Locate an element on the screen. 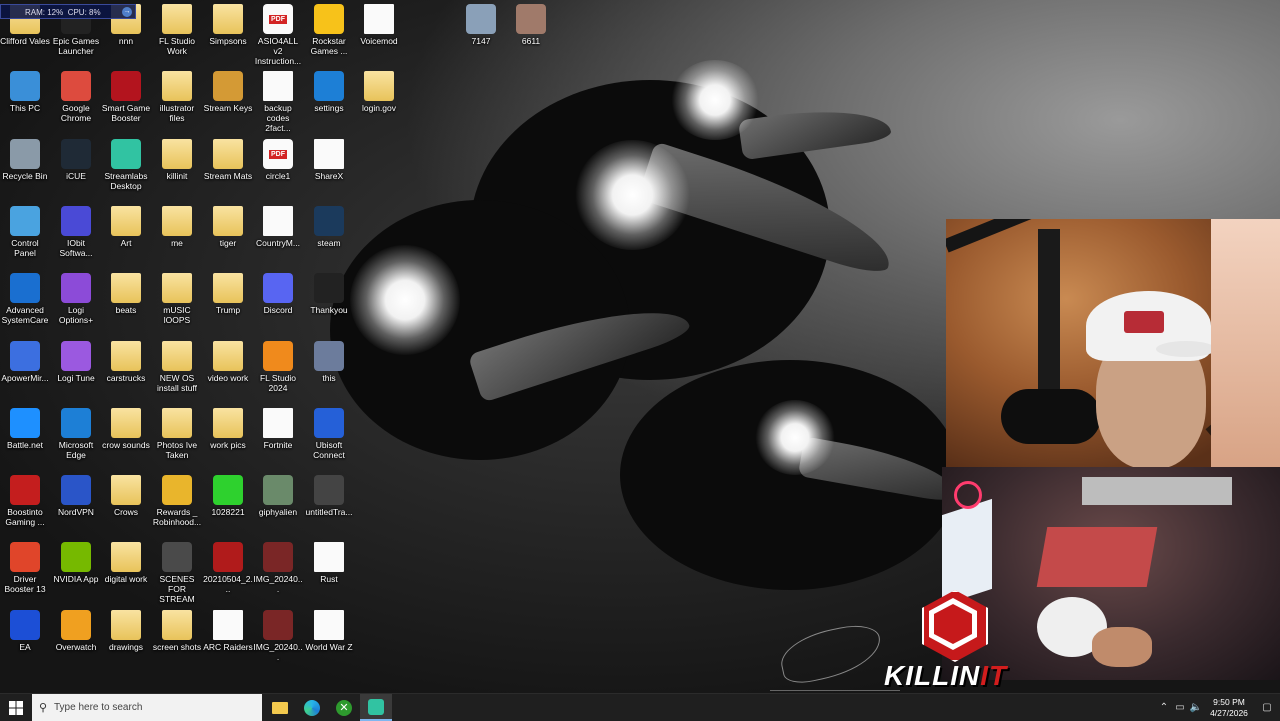 The height and width of the screenshot is (721, 1280). desktop-icon-this-pc: This PC is located at coordinates (25, 92).